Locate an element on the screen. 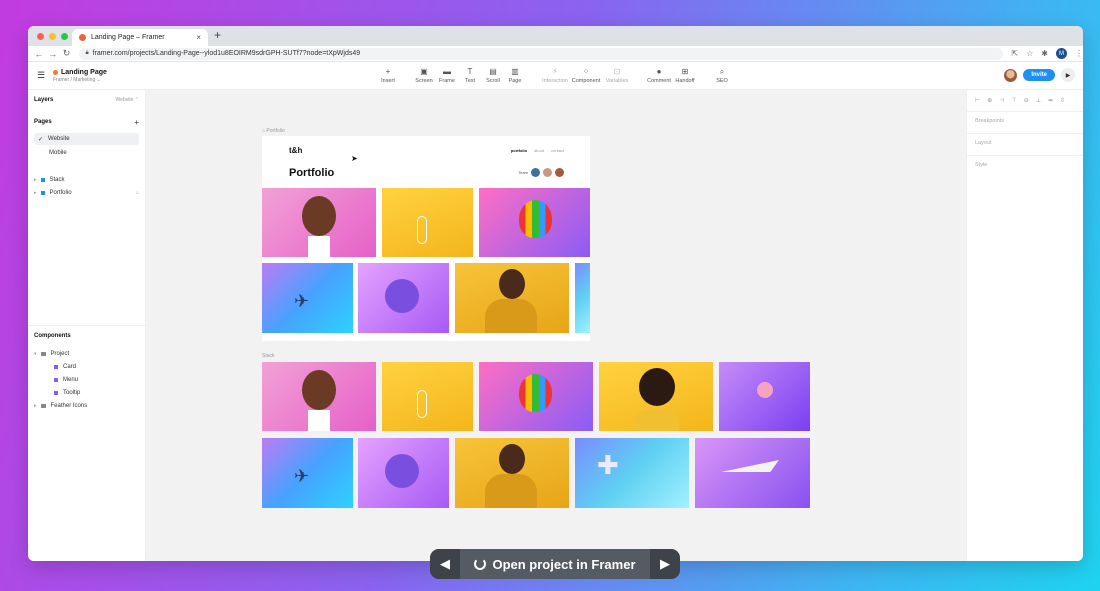 The width and height of the screenshot is (1100, 591). tab-close-icon: × is located at coordinates (198, 37).